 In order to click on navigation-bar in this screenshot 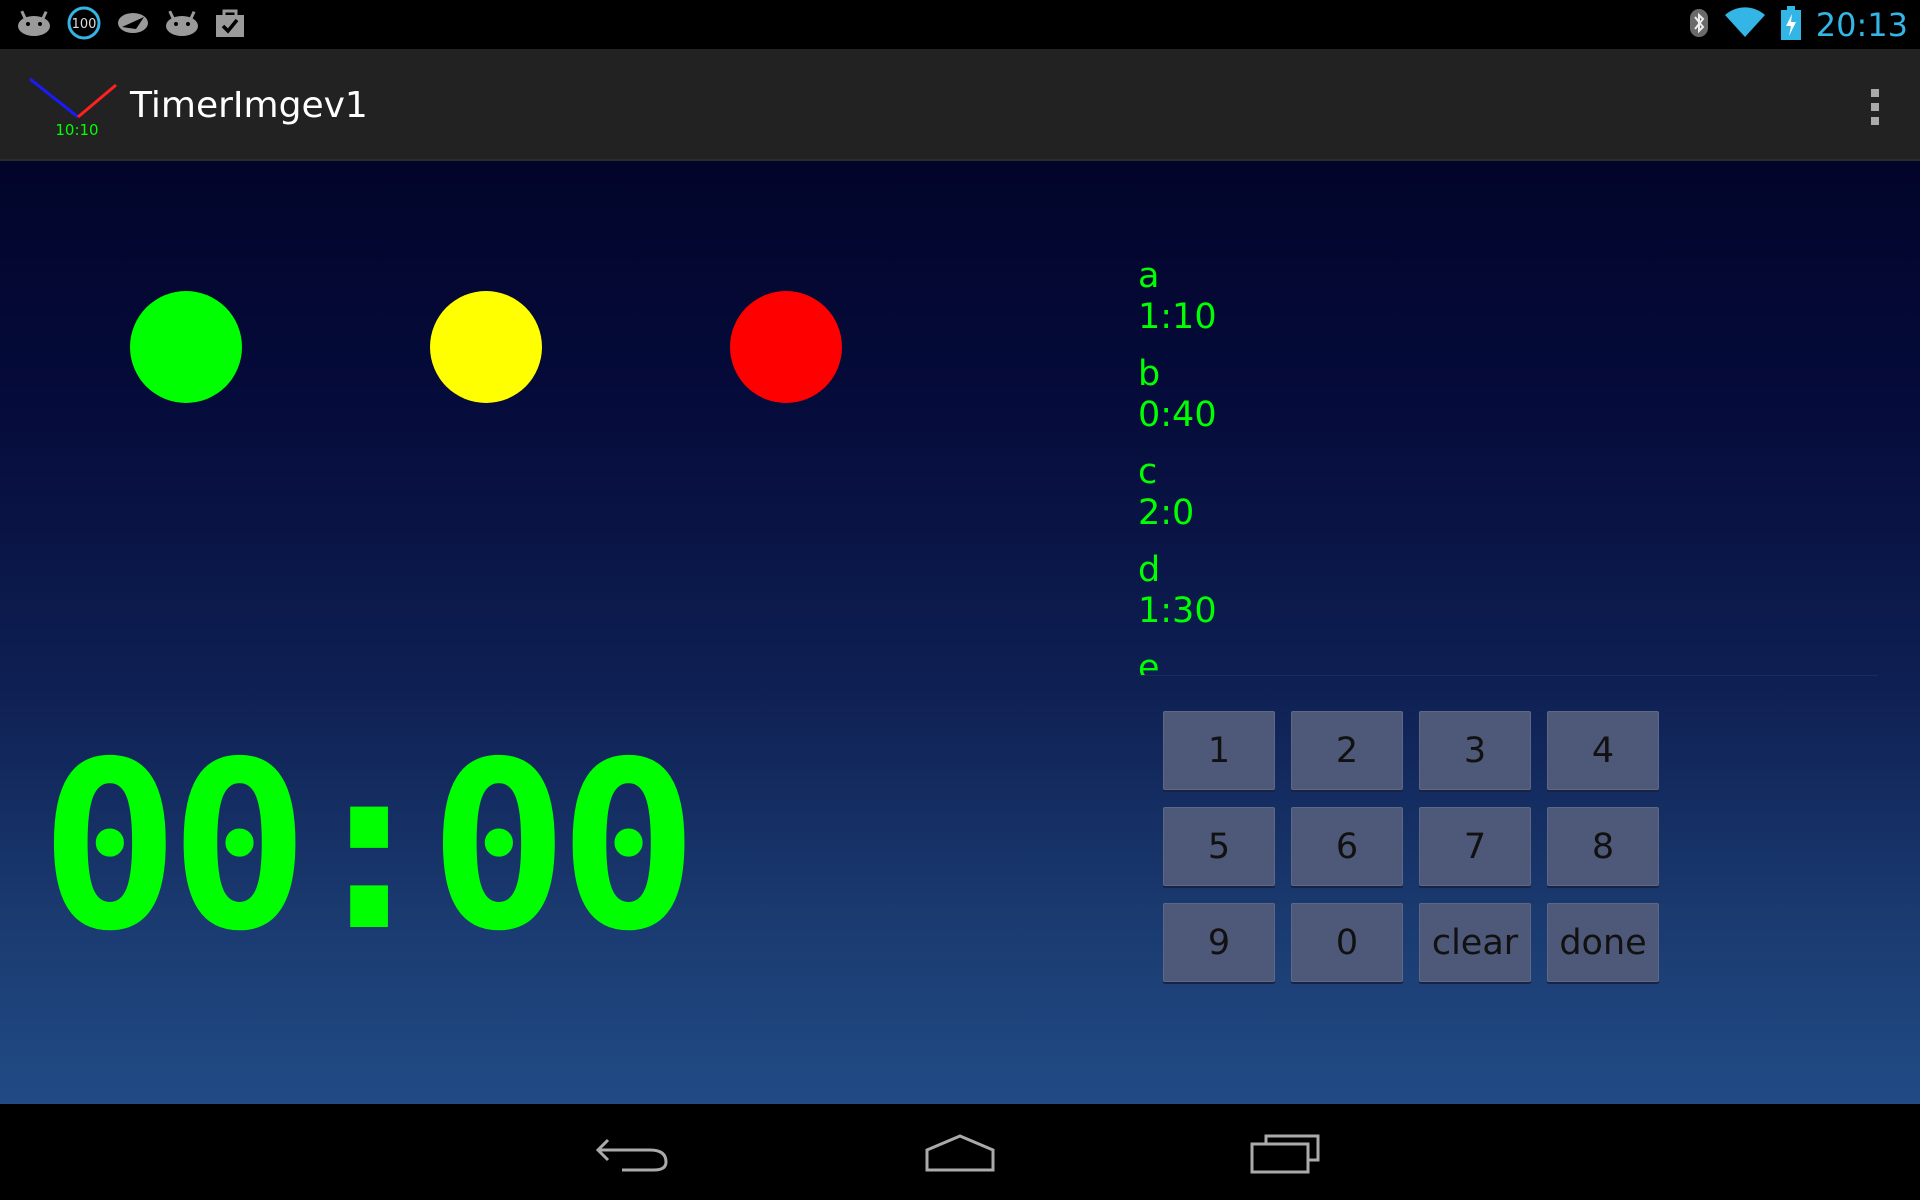, I will do `click(960, 1152)`.